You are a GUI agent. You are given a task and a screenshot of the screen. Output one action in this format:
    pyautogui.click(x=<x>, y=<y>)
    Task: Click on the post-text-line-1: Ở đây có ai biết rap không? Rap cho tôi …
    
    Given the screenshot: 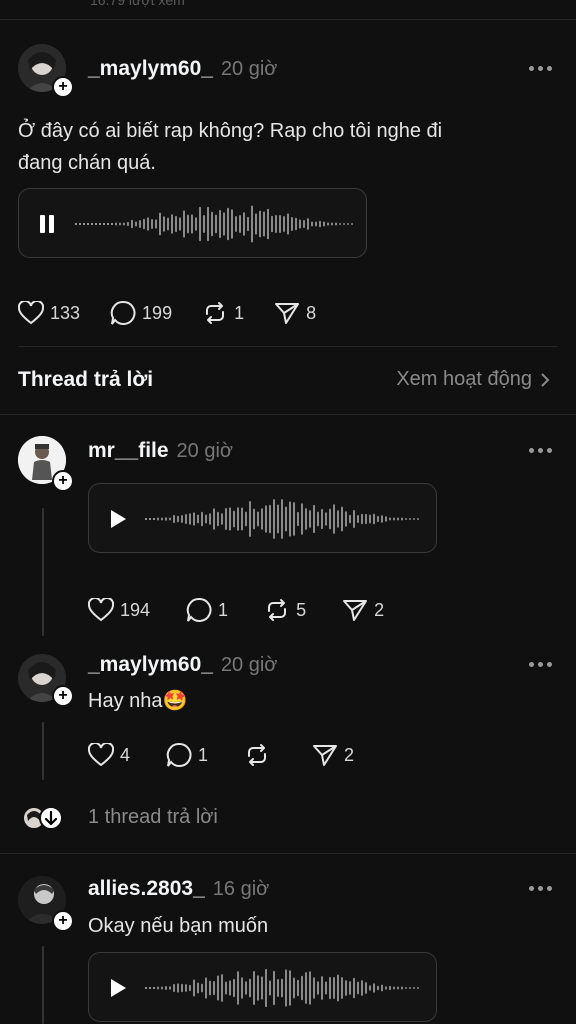 What is the action you would take?
    pyautogui.click(x=230, y=131)
    